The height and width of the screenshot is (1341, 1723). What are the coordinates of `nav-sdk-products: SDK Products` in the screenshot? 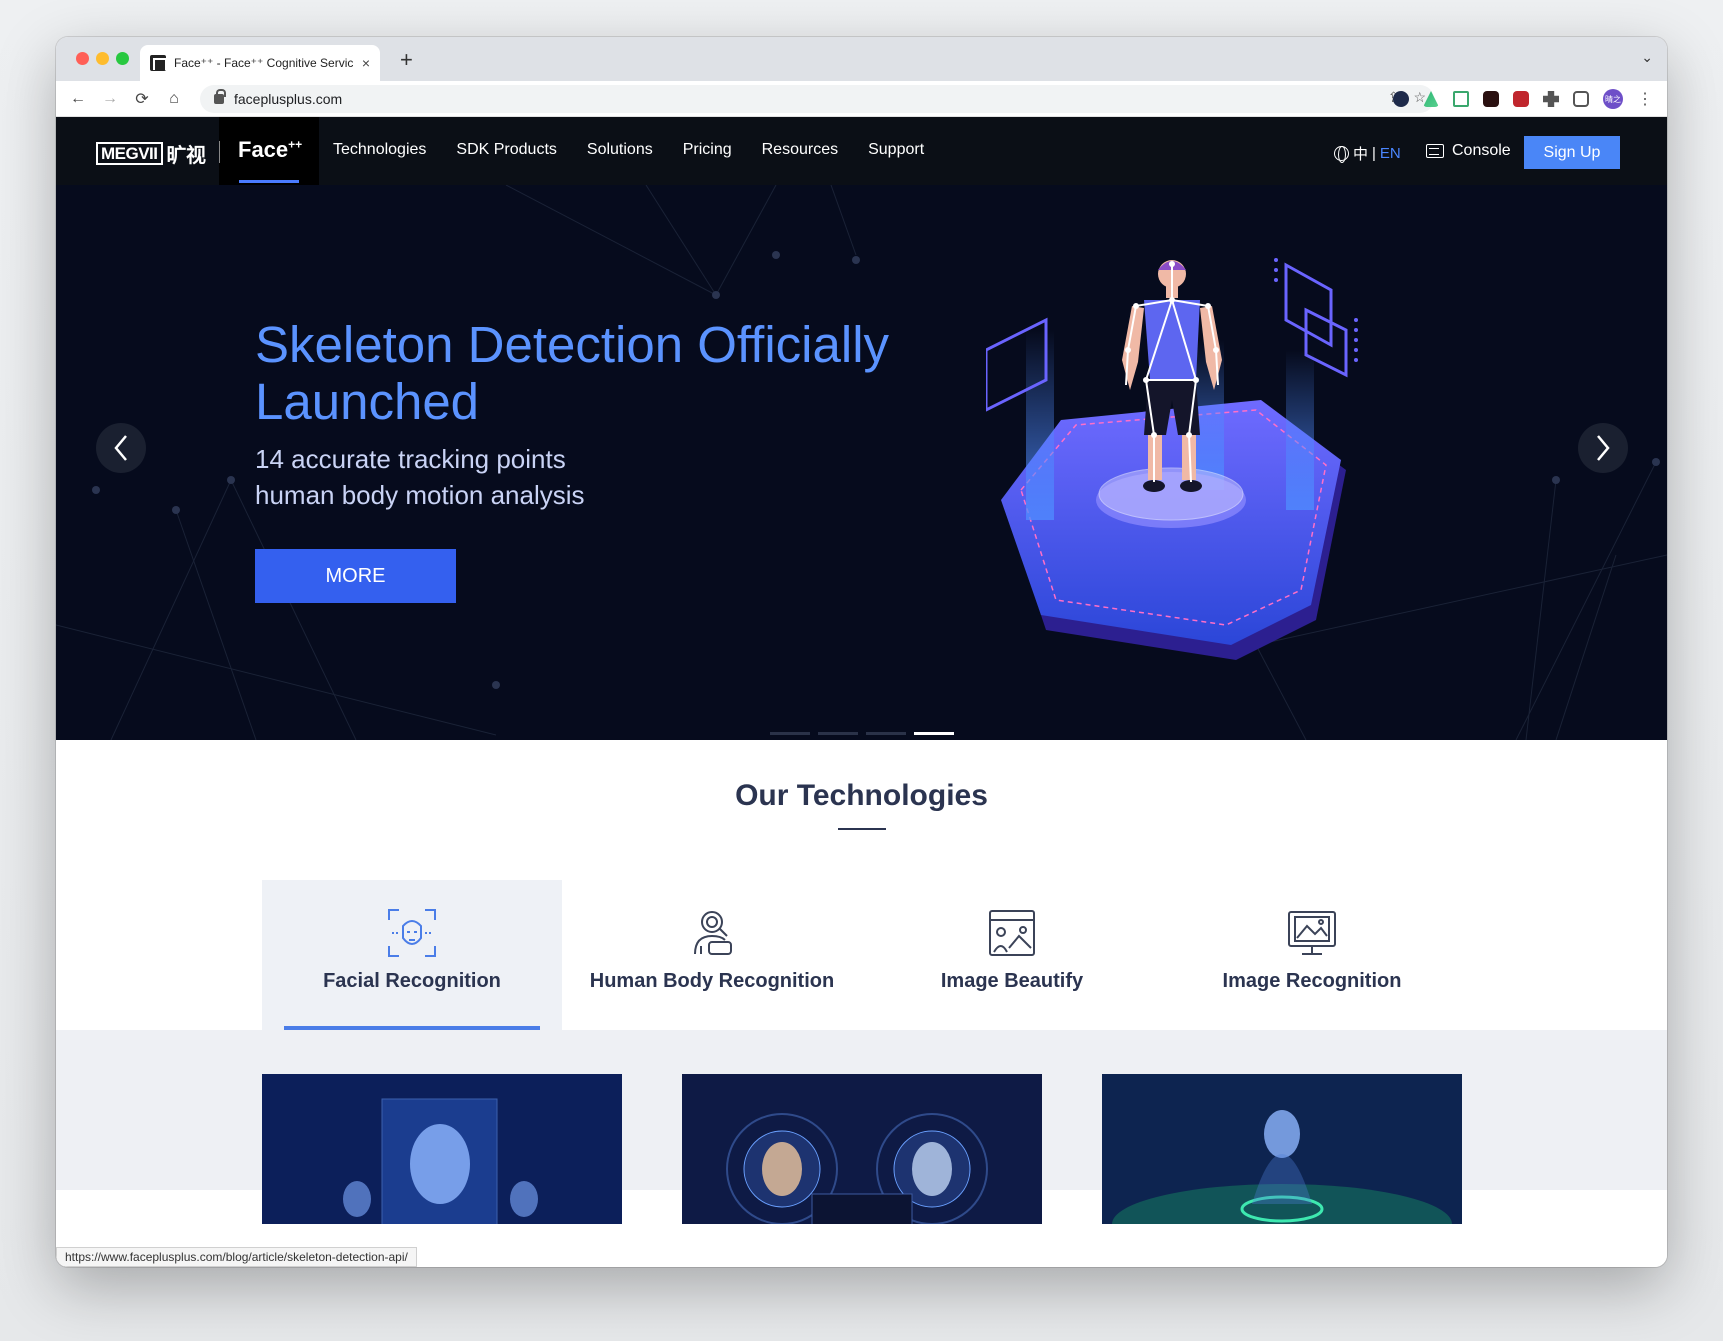 It's located at (506, 150).